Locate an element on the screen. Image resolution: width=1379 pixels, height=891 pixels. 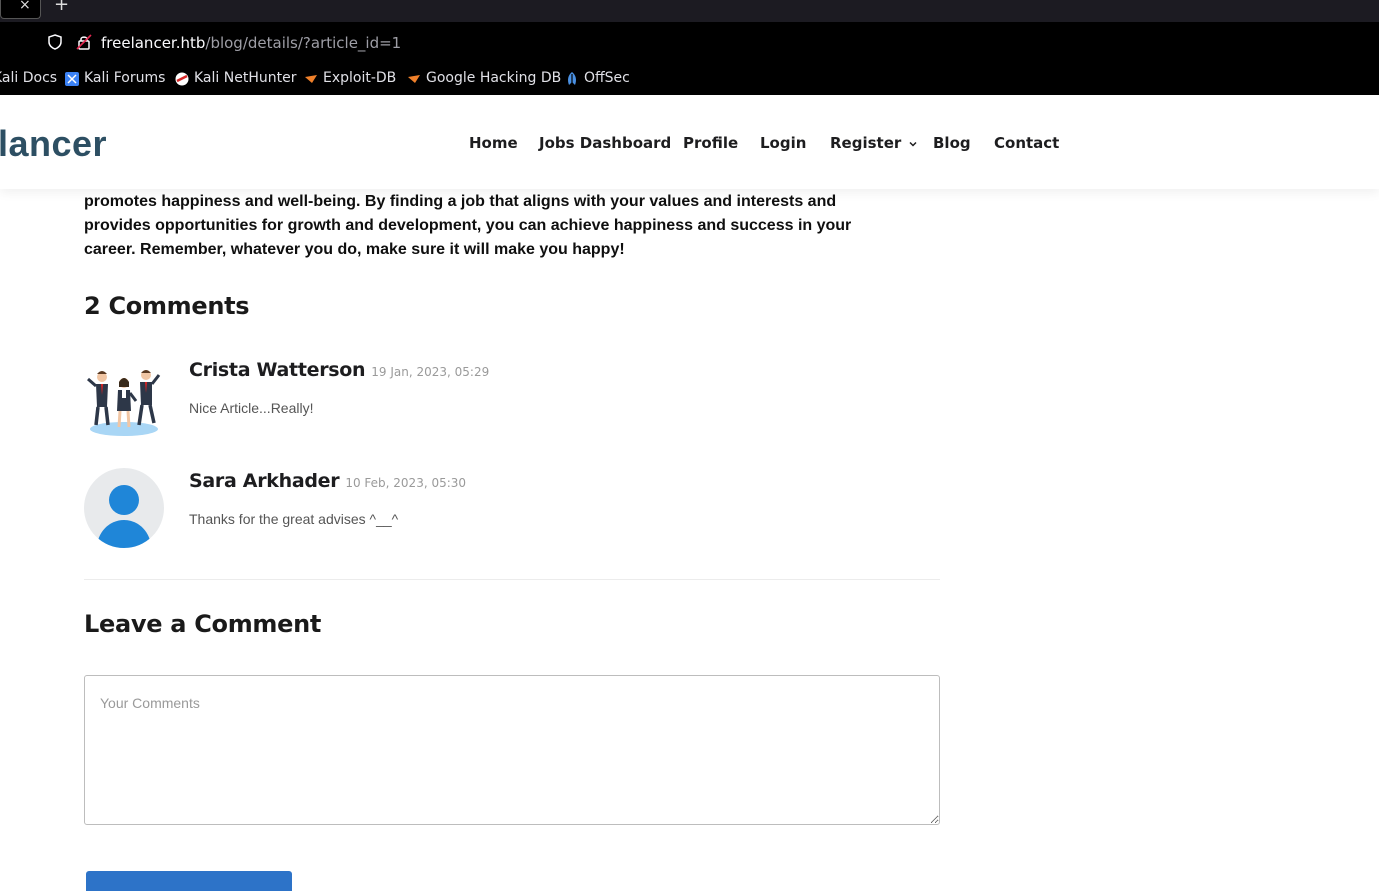
comment-author: Sara Arkhader 10 Feb, 2023, 05:30 is located at coordinates (327, 481).